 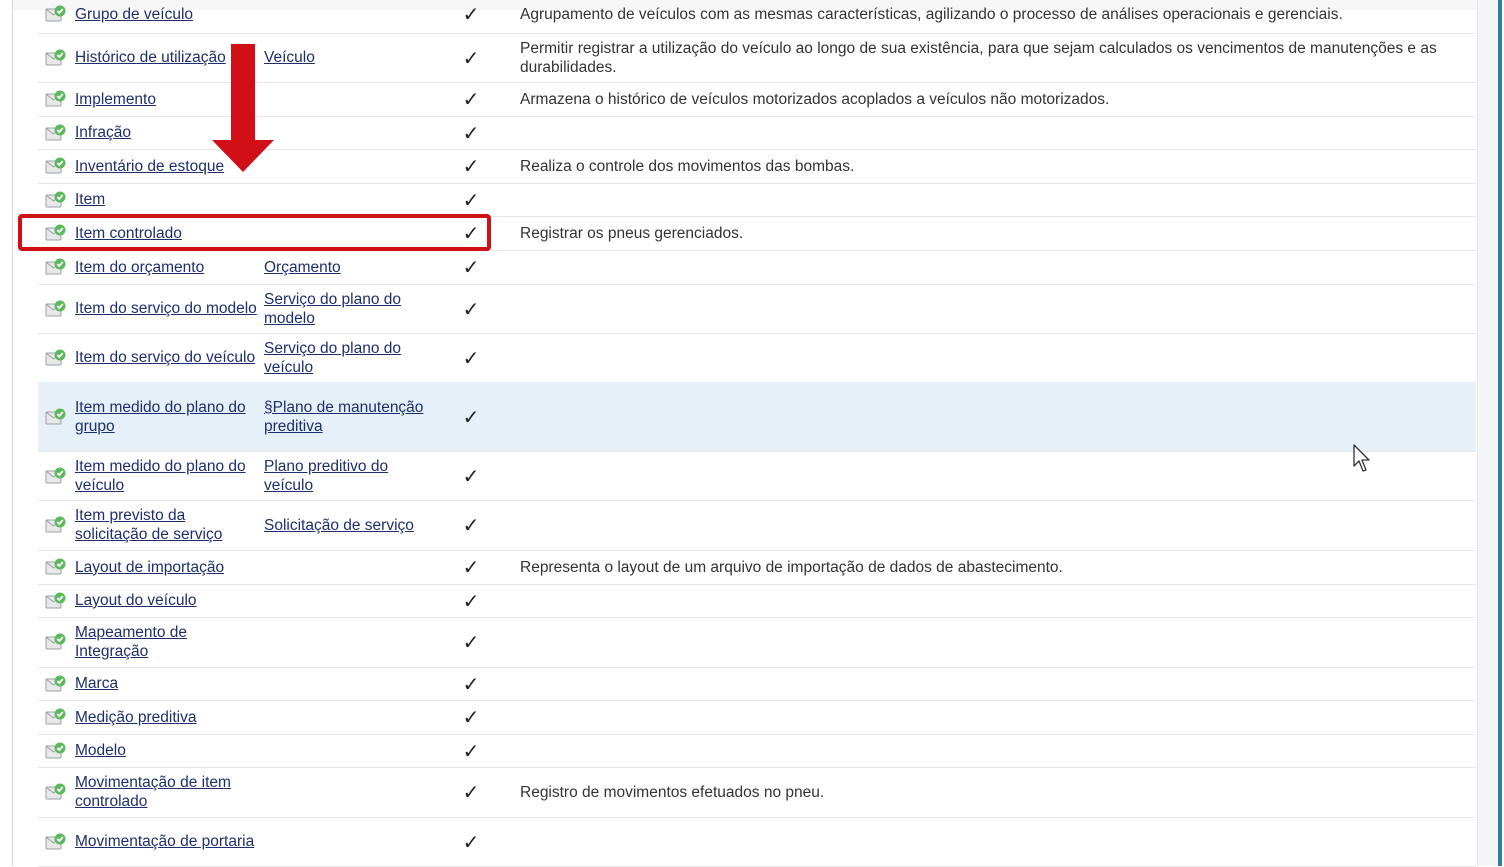 I want to click on entity-name-cell: Layout do veículo, so click(x=166, y=600).